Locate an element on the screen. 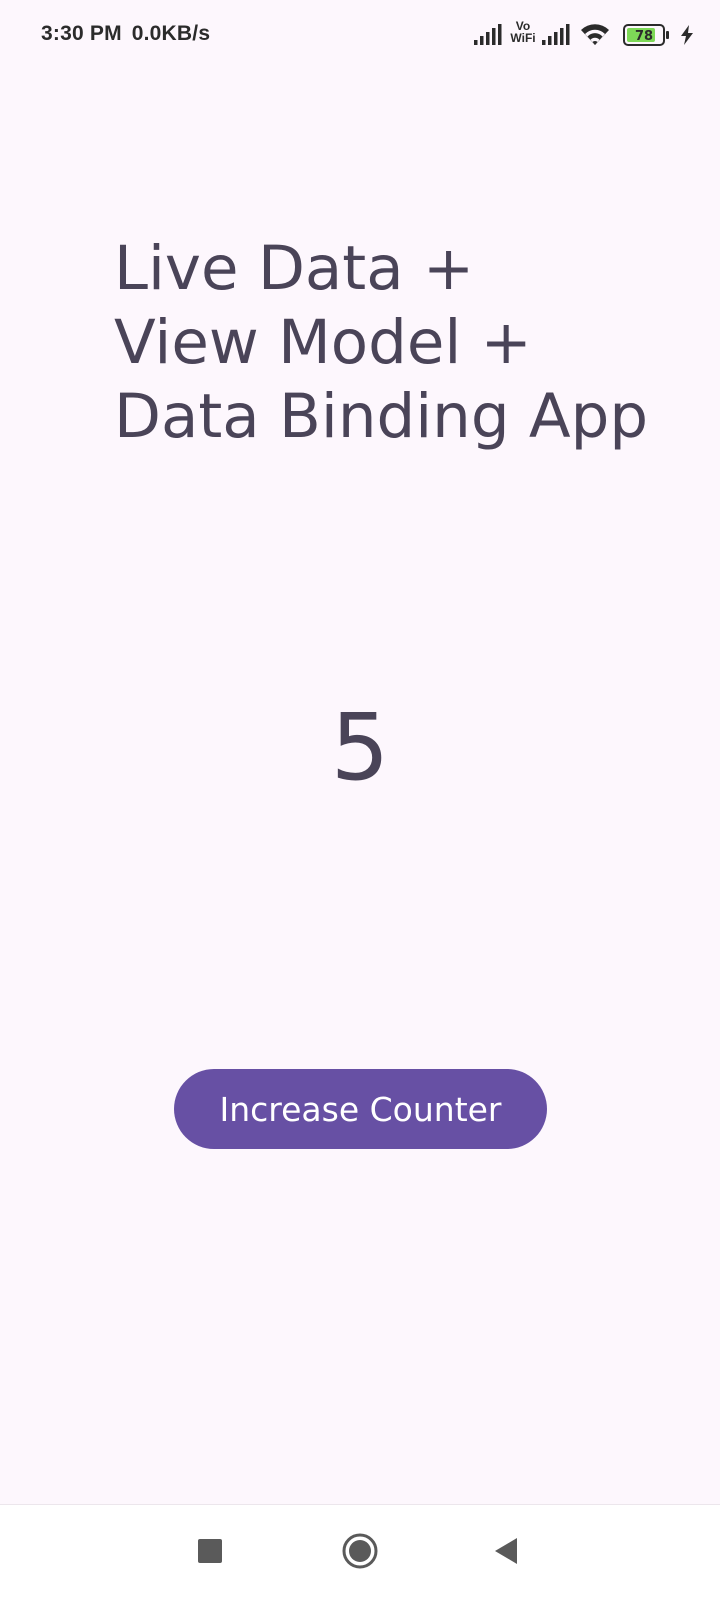 The image size is (720, 1601). vowifi-label-bottom: WiFi is located at coordinates (523, 38).